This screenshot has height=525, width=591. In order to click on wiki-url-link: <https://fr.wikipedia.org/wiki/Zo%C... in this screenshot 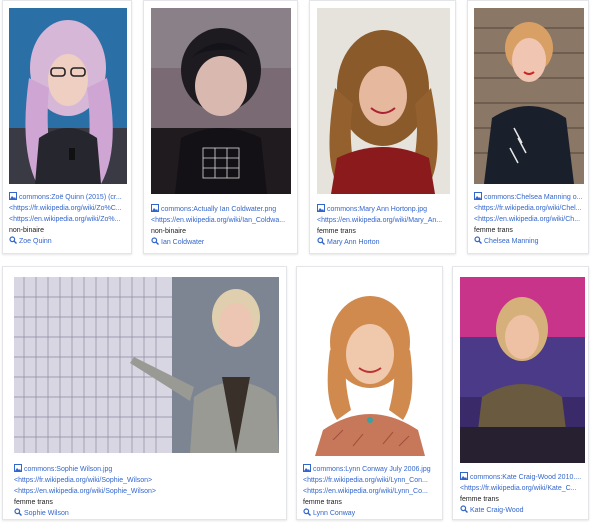, I will do `click(69, 208)`.